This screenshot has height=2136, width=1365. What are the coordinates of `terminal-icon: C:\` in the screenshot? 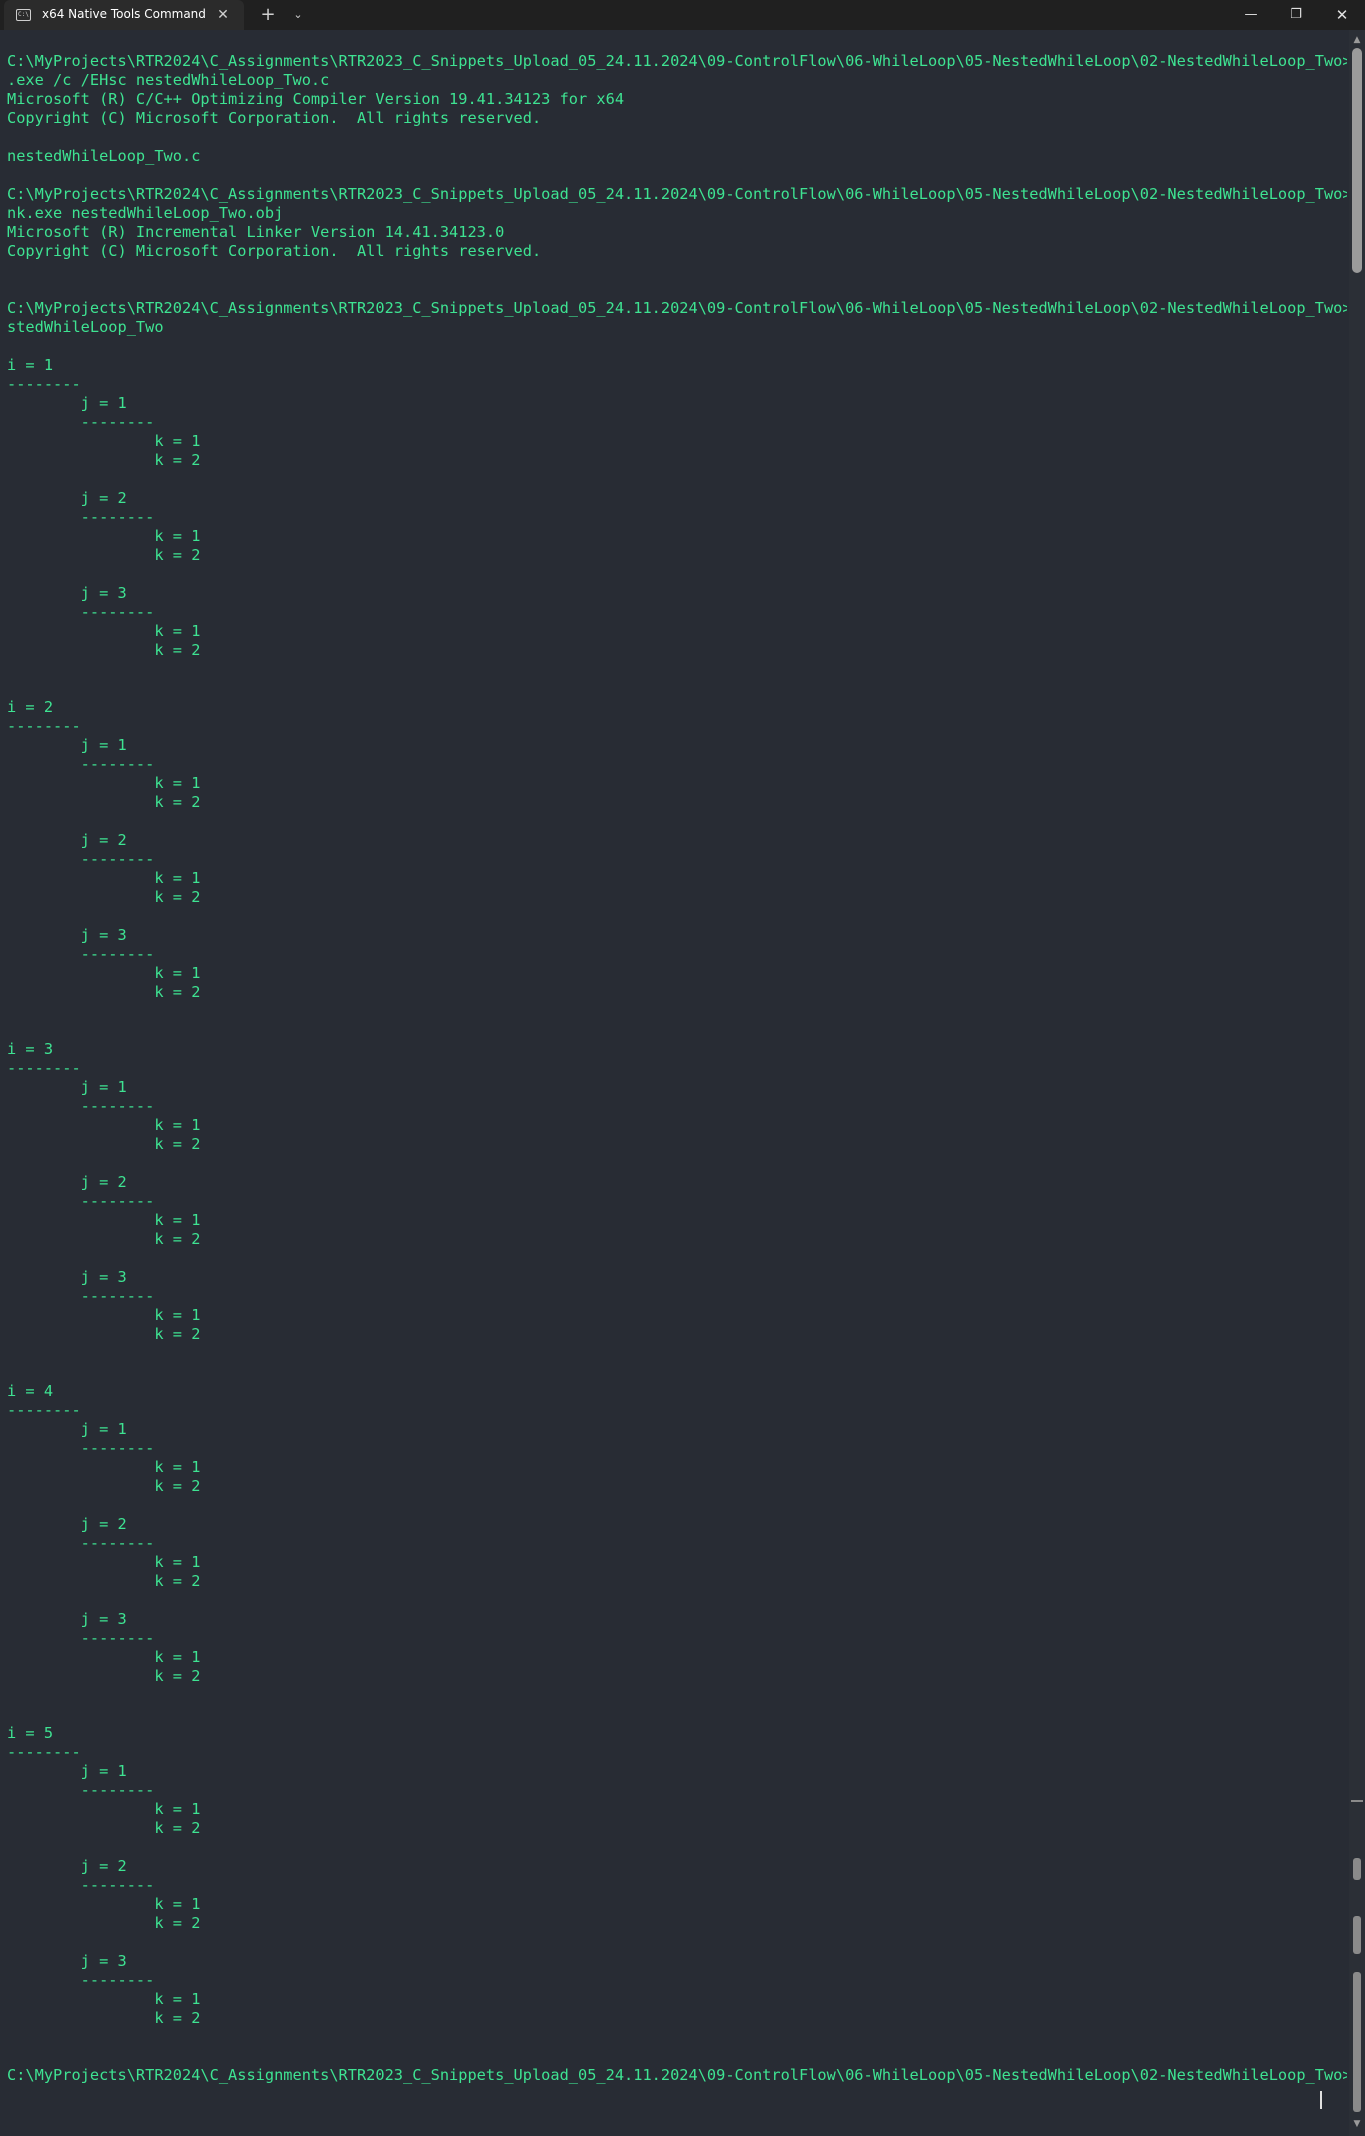 It's located at (23, 15).